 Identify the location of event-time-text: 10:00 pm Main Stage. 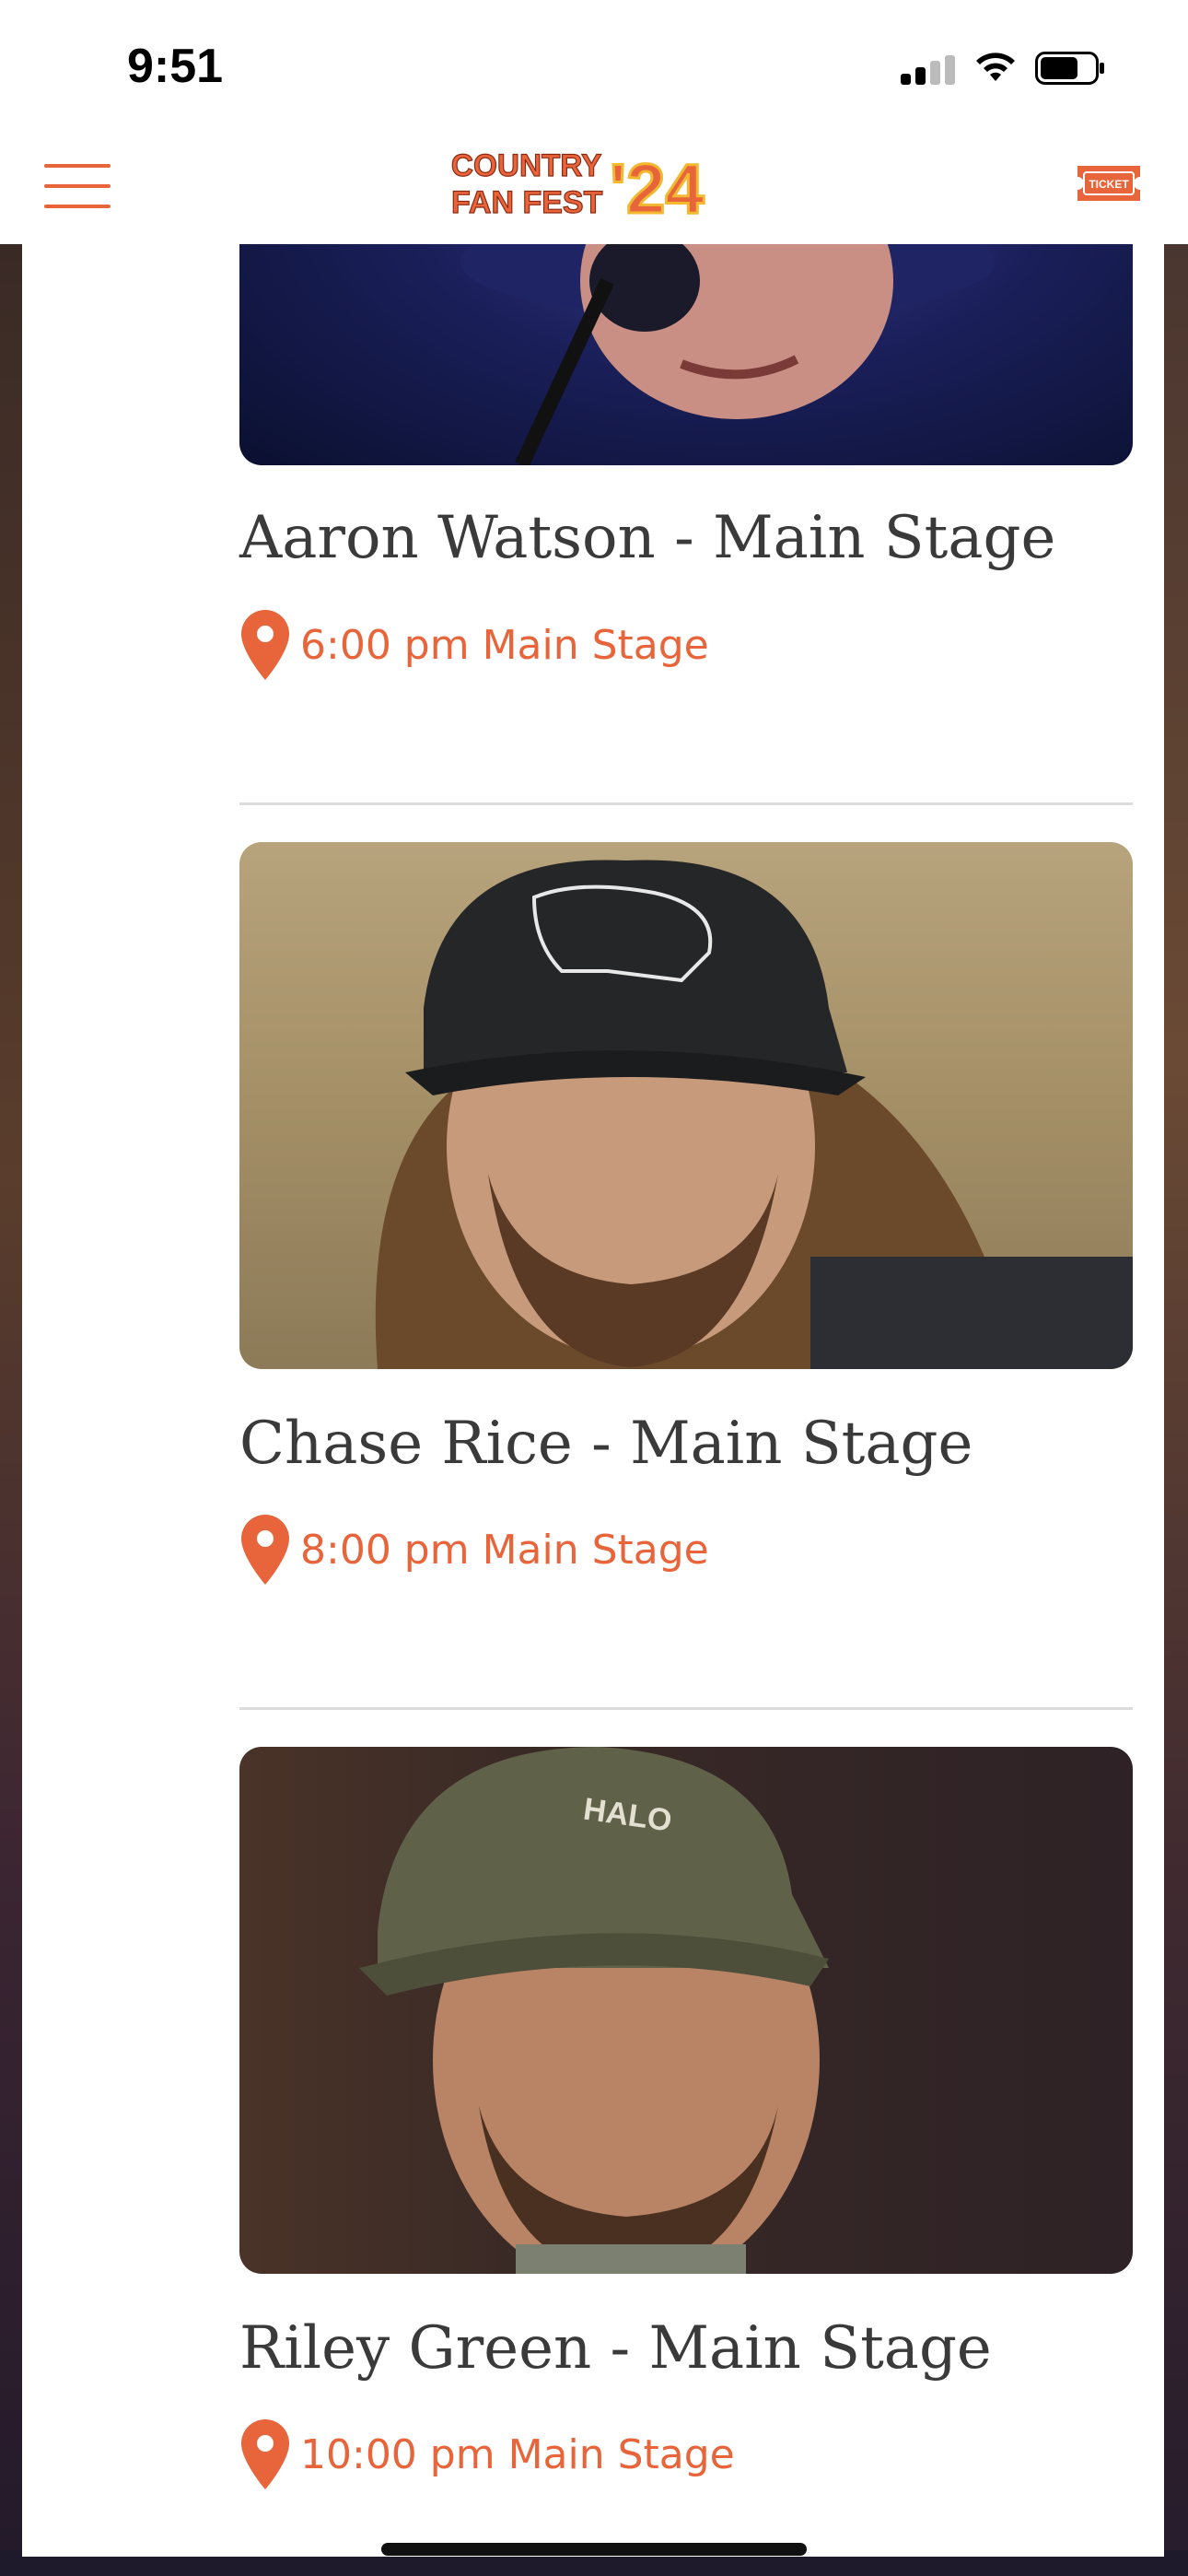
(517, 2454).